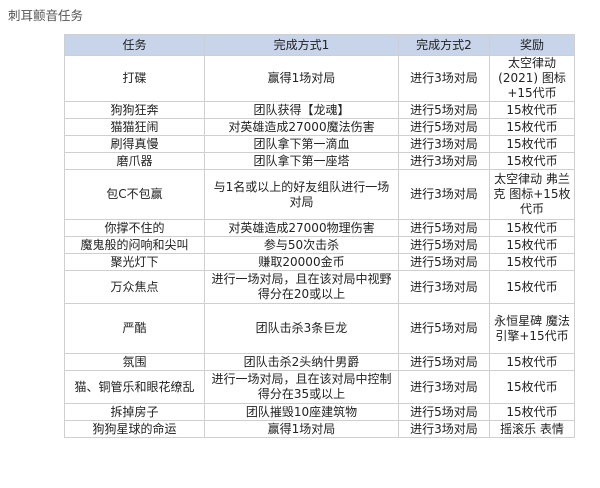 The image size is (600, 488). I want to click on cell-task: 聚光灯下, so click(134, 262).